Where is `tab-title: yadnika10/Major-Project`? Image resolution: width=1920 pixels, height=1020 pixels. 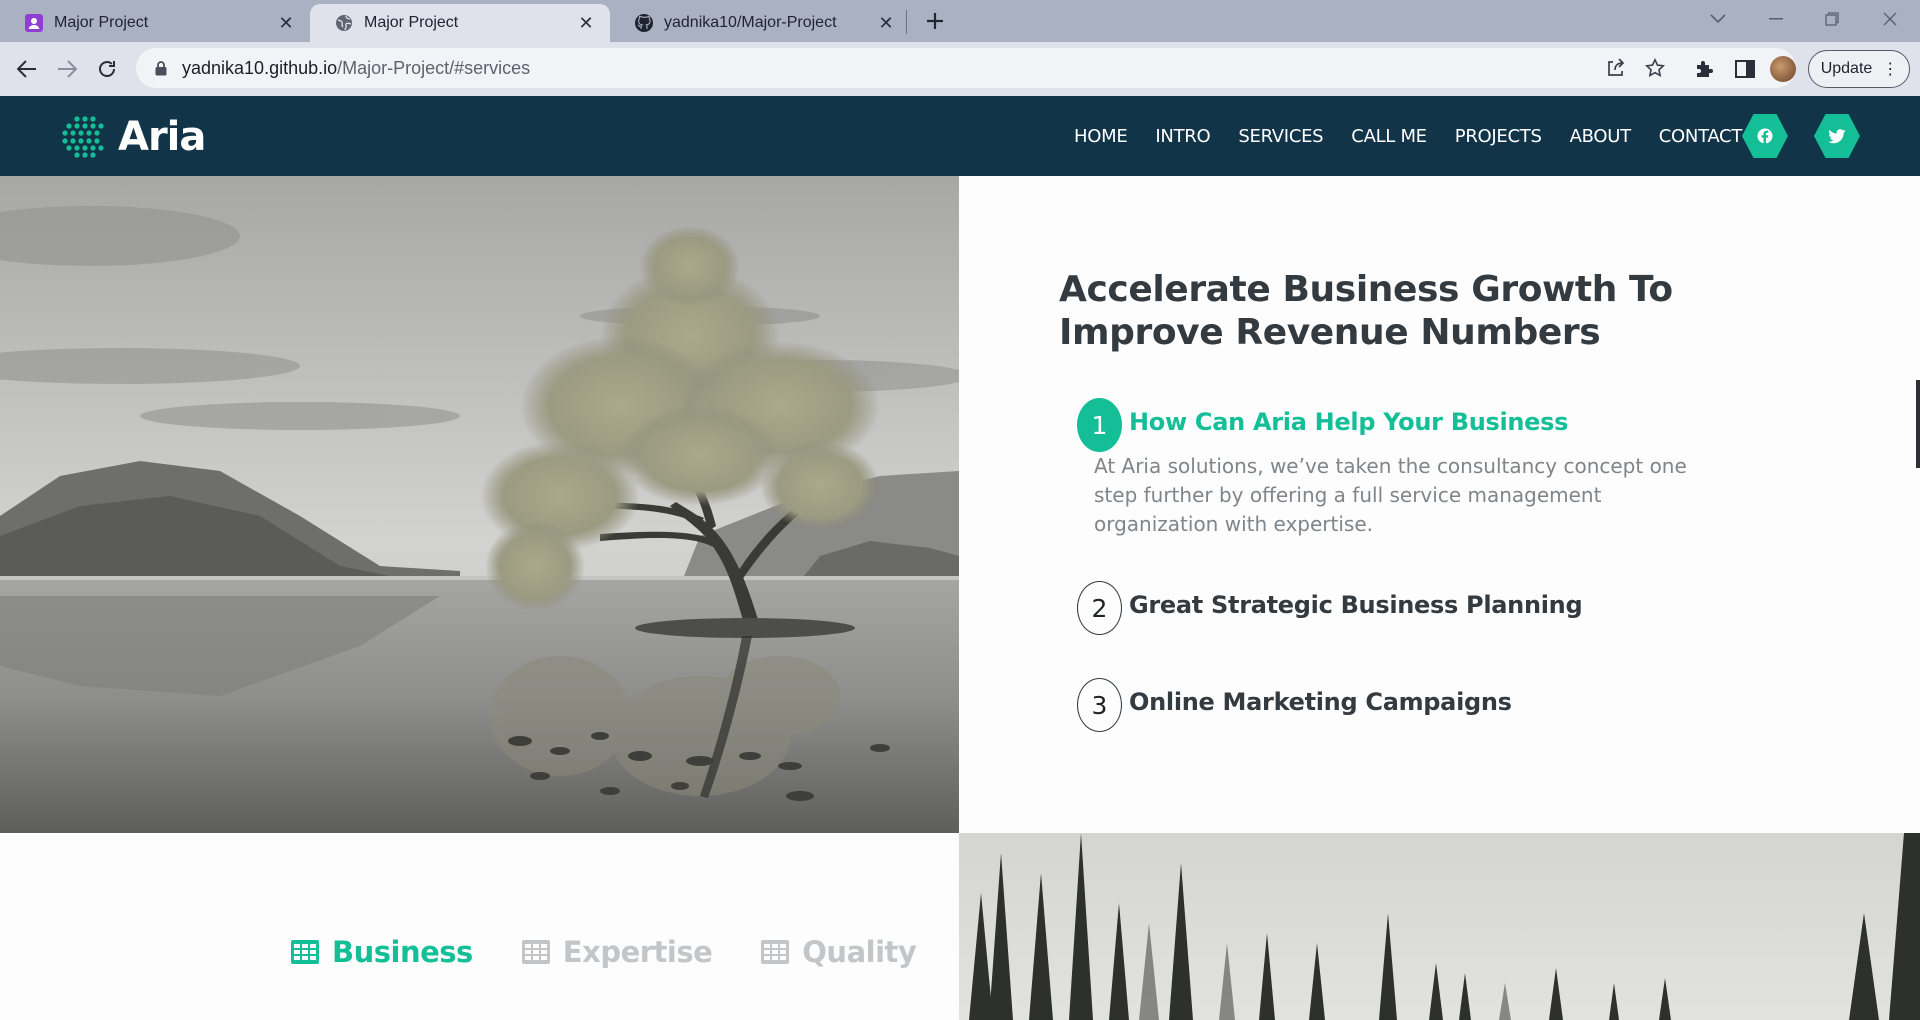 tab-title: yadnika10/Major-Project is located at coordinates (750, 22).